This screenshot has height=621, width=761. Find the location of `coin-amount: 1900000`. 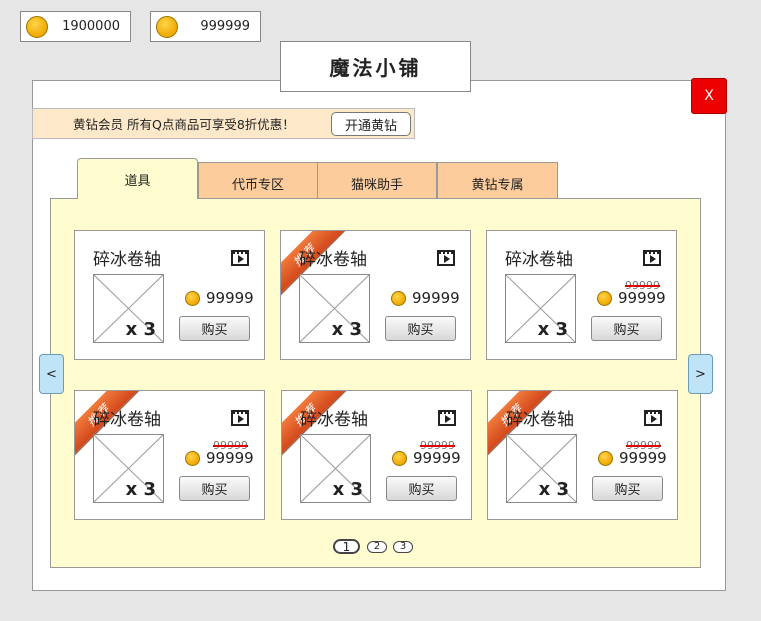

coin-amount: 1900000 is located at coordinates (91, 26).